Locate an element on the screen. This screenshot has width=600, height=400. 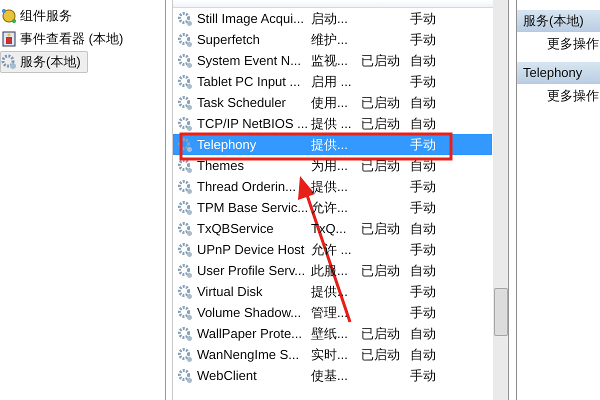
service-row: Still Image Acqui... 启动... 手动 is located at coordinates (332, 18).